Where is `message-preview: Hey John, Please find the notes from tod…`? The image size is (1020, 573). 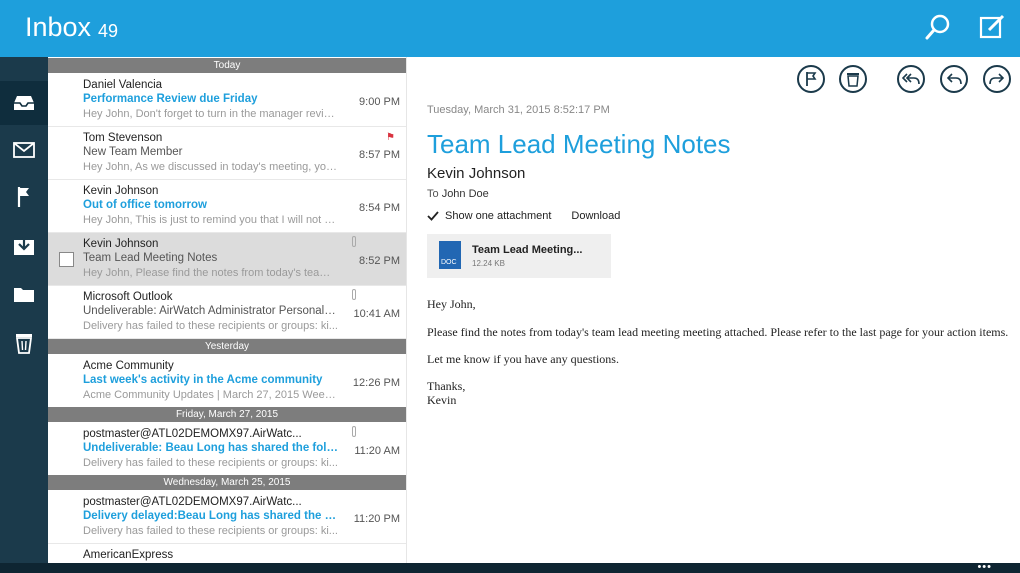
message-preview: Hey John, Please find the notes from tod… is located at coordinates (210, 273).